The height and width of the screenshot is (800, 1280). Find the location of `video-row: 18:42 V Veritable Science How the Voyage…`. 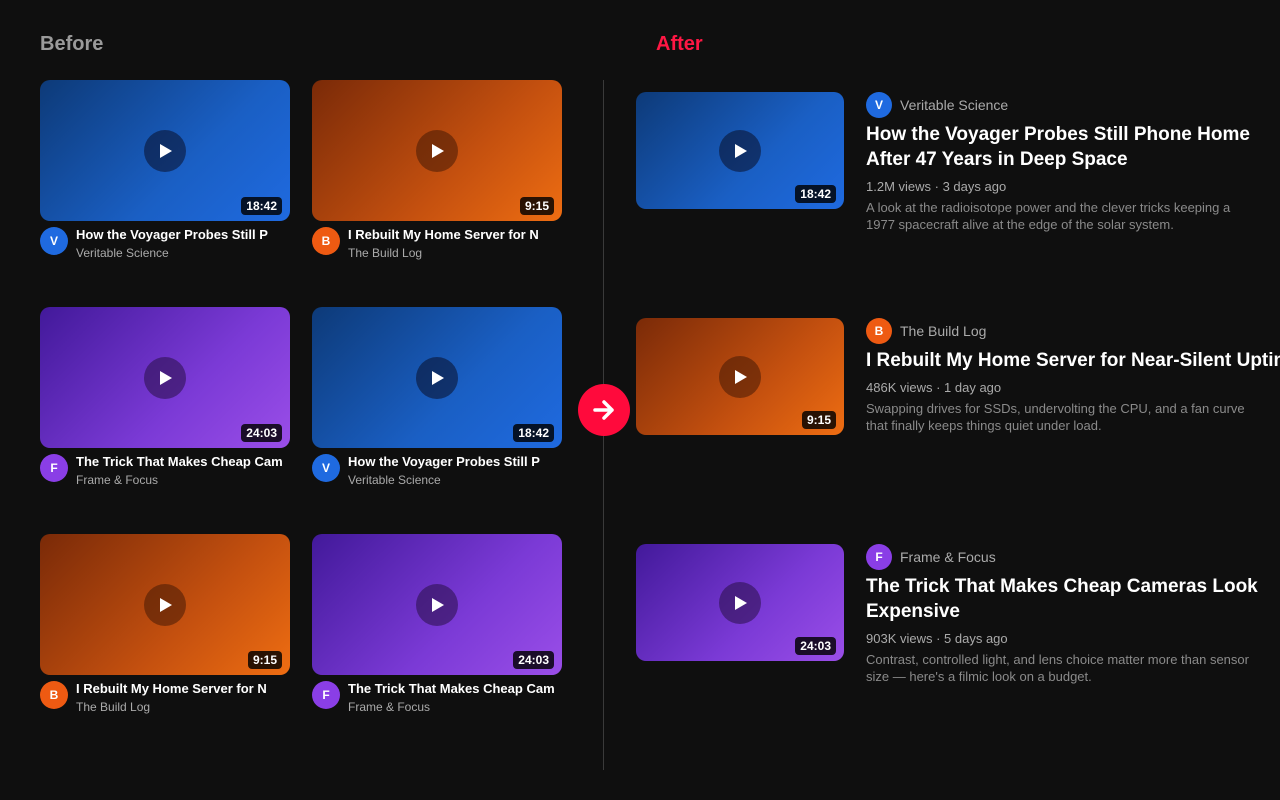

video-row: 18:42 V Veritable Science How the Voyage… is located at coordinates (958, 172).